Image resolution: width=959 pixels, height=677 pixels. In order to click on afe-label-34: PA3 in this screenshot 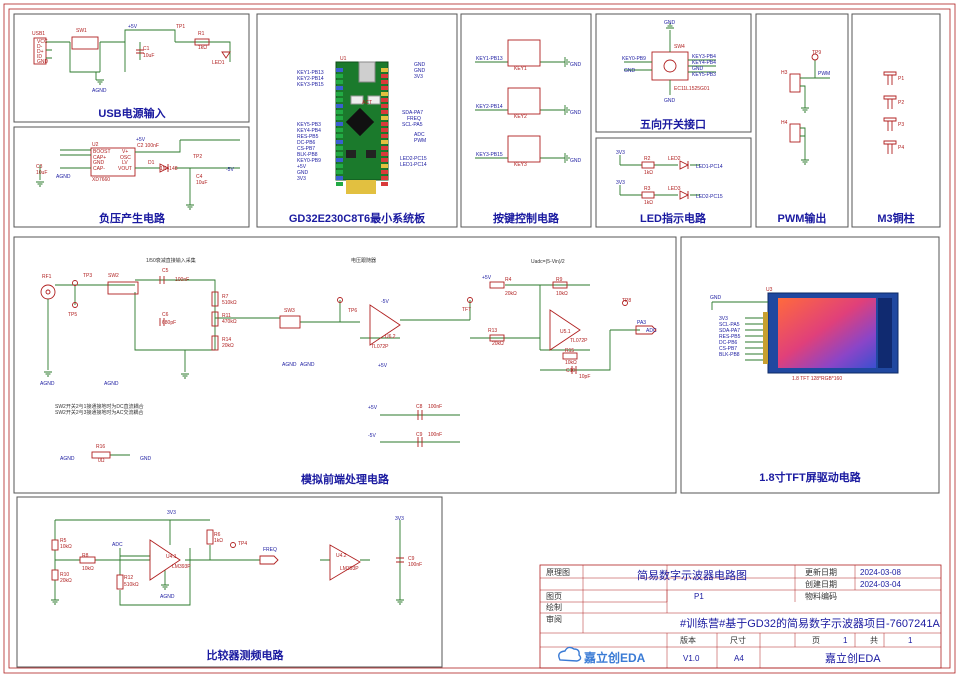, I will do `click(641, 323)`.